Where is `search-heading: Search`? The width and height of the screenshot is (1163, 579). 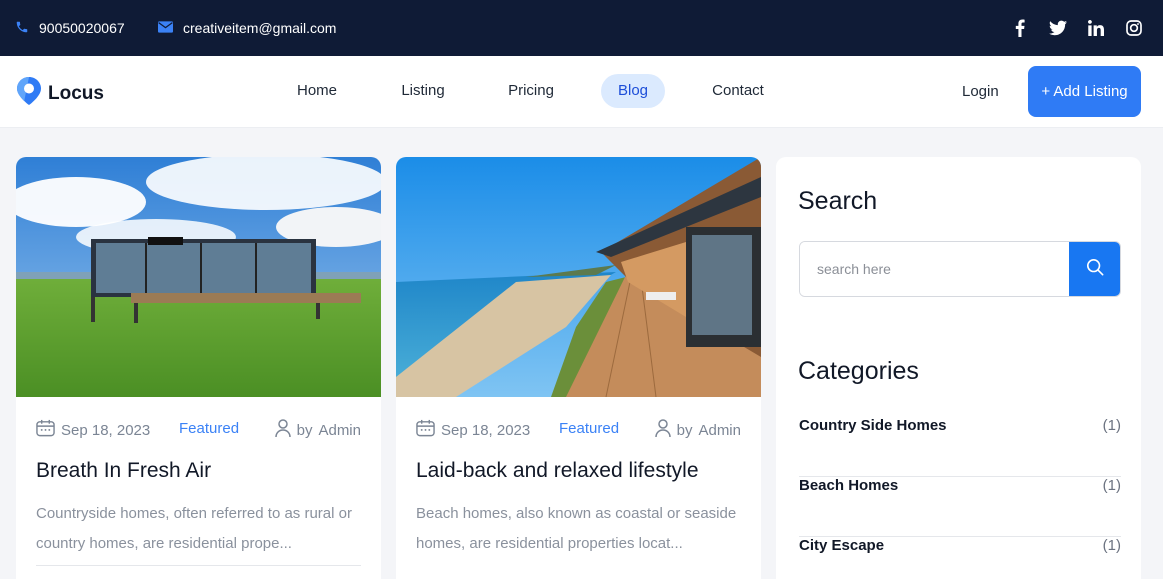
search-heading: Search is located at coordinates (838, 201).